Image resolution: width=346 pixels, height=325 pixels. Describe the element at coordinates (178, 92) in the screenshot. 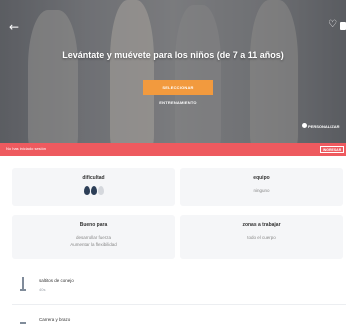

I see `select-workout-button: SELECCIONAR ENTRENAMIENTO` at that location.